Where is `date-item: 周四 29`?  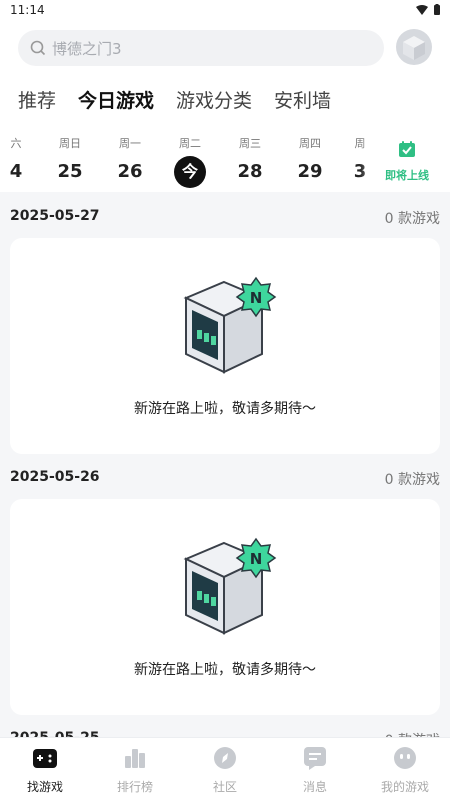
date-item: 周四 29 is located at coordinates (310, 160).